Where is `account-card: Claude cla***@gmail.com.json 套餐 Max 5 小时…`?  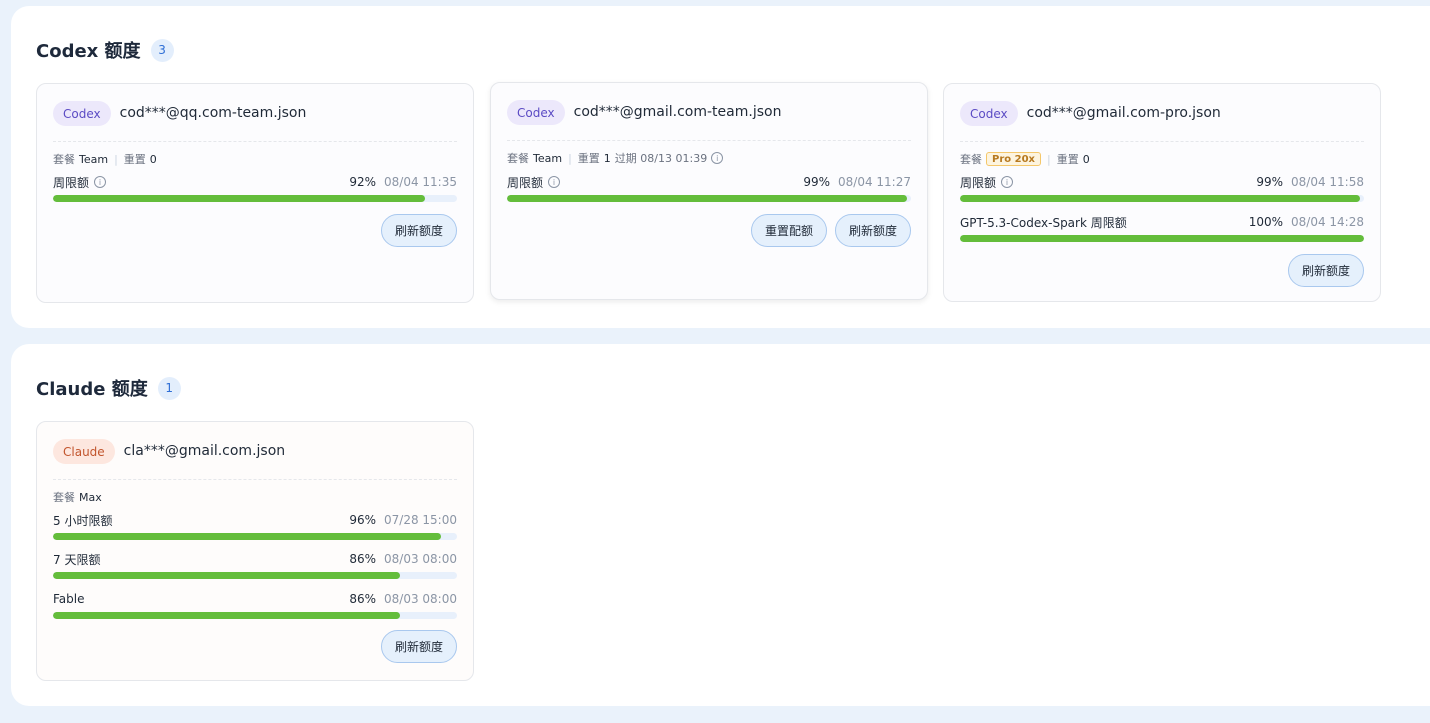 account-card: Claude cla***@gmail.com.json 套餐 Max 5 小时… is located at coordinates (255, 551).